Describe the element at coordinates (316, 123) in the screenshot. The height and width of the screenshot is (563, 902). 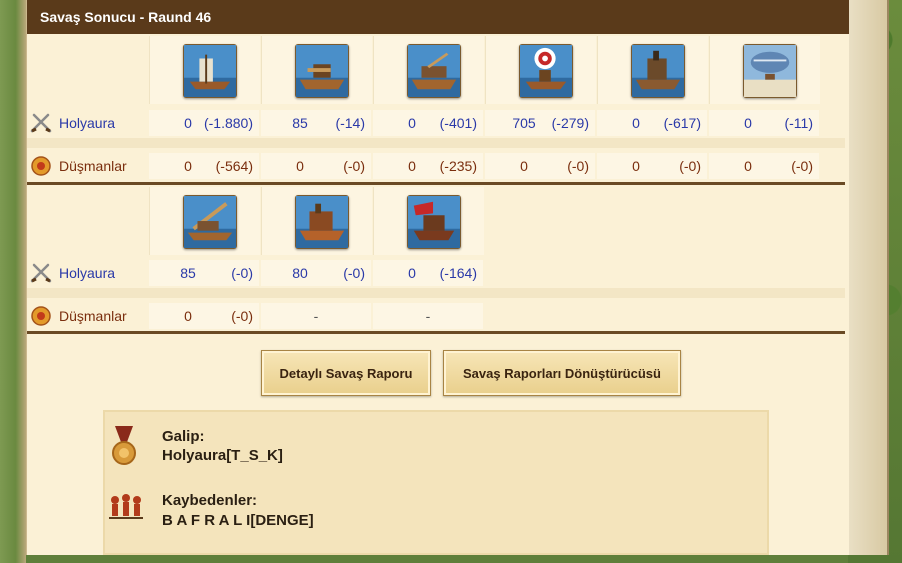
I see `unit-stat-cell: 85 (-14)` at that location.